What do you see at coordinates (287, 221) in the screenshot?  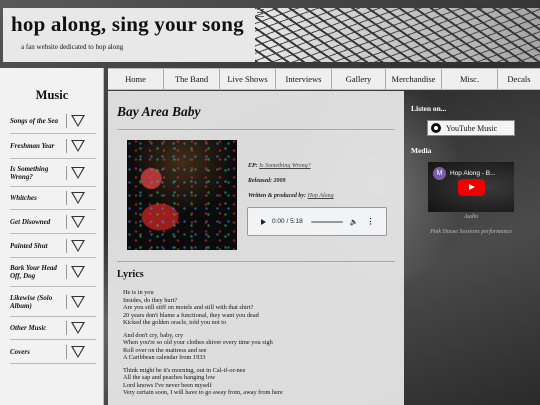 I see `audio-time: 0:00 / 5:18` at bounding box center [287, 221].